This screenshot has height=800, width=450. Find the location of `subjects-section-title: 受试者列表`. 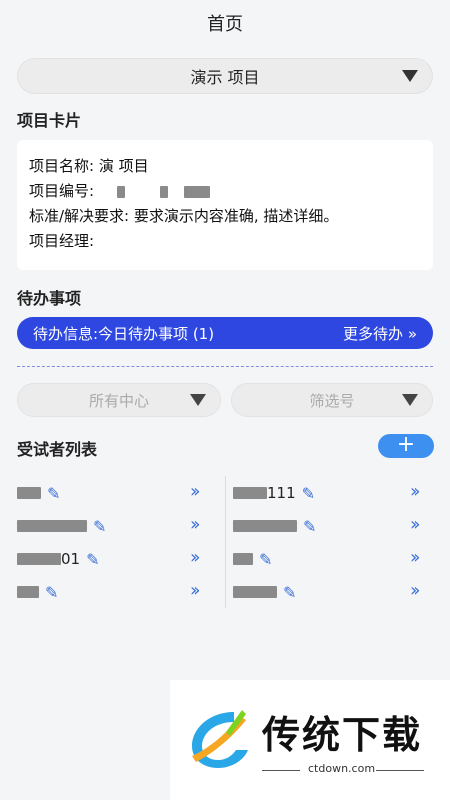

subjects-section-title: 受试者列表 is located at coordinates (57, 449).